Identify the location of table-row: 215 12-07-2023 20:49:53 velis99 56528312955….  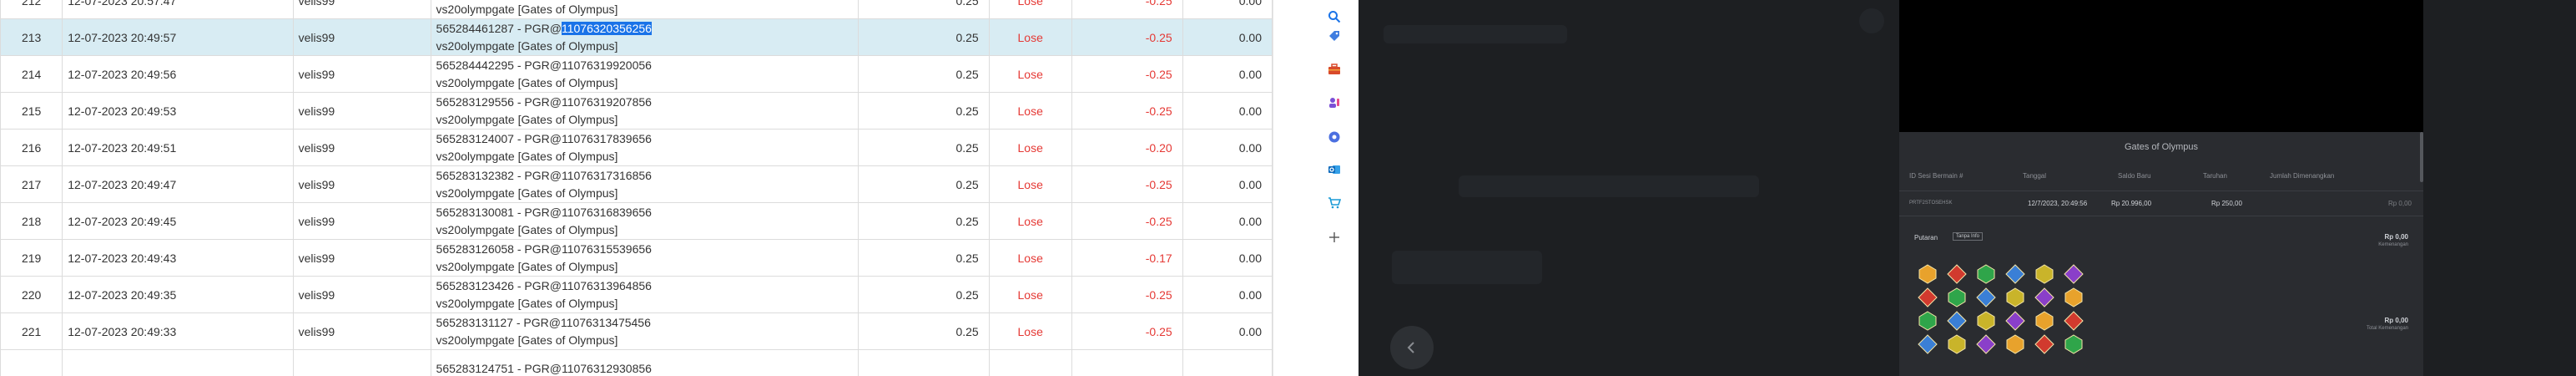
(636, 111).